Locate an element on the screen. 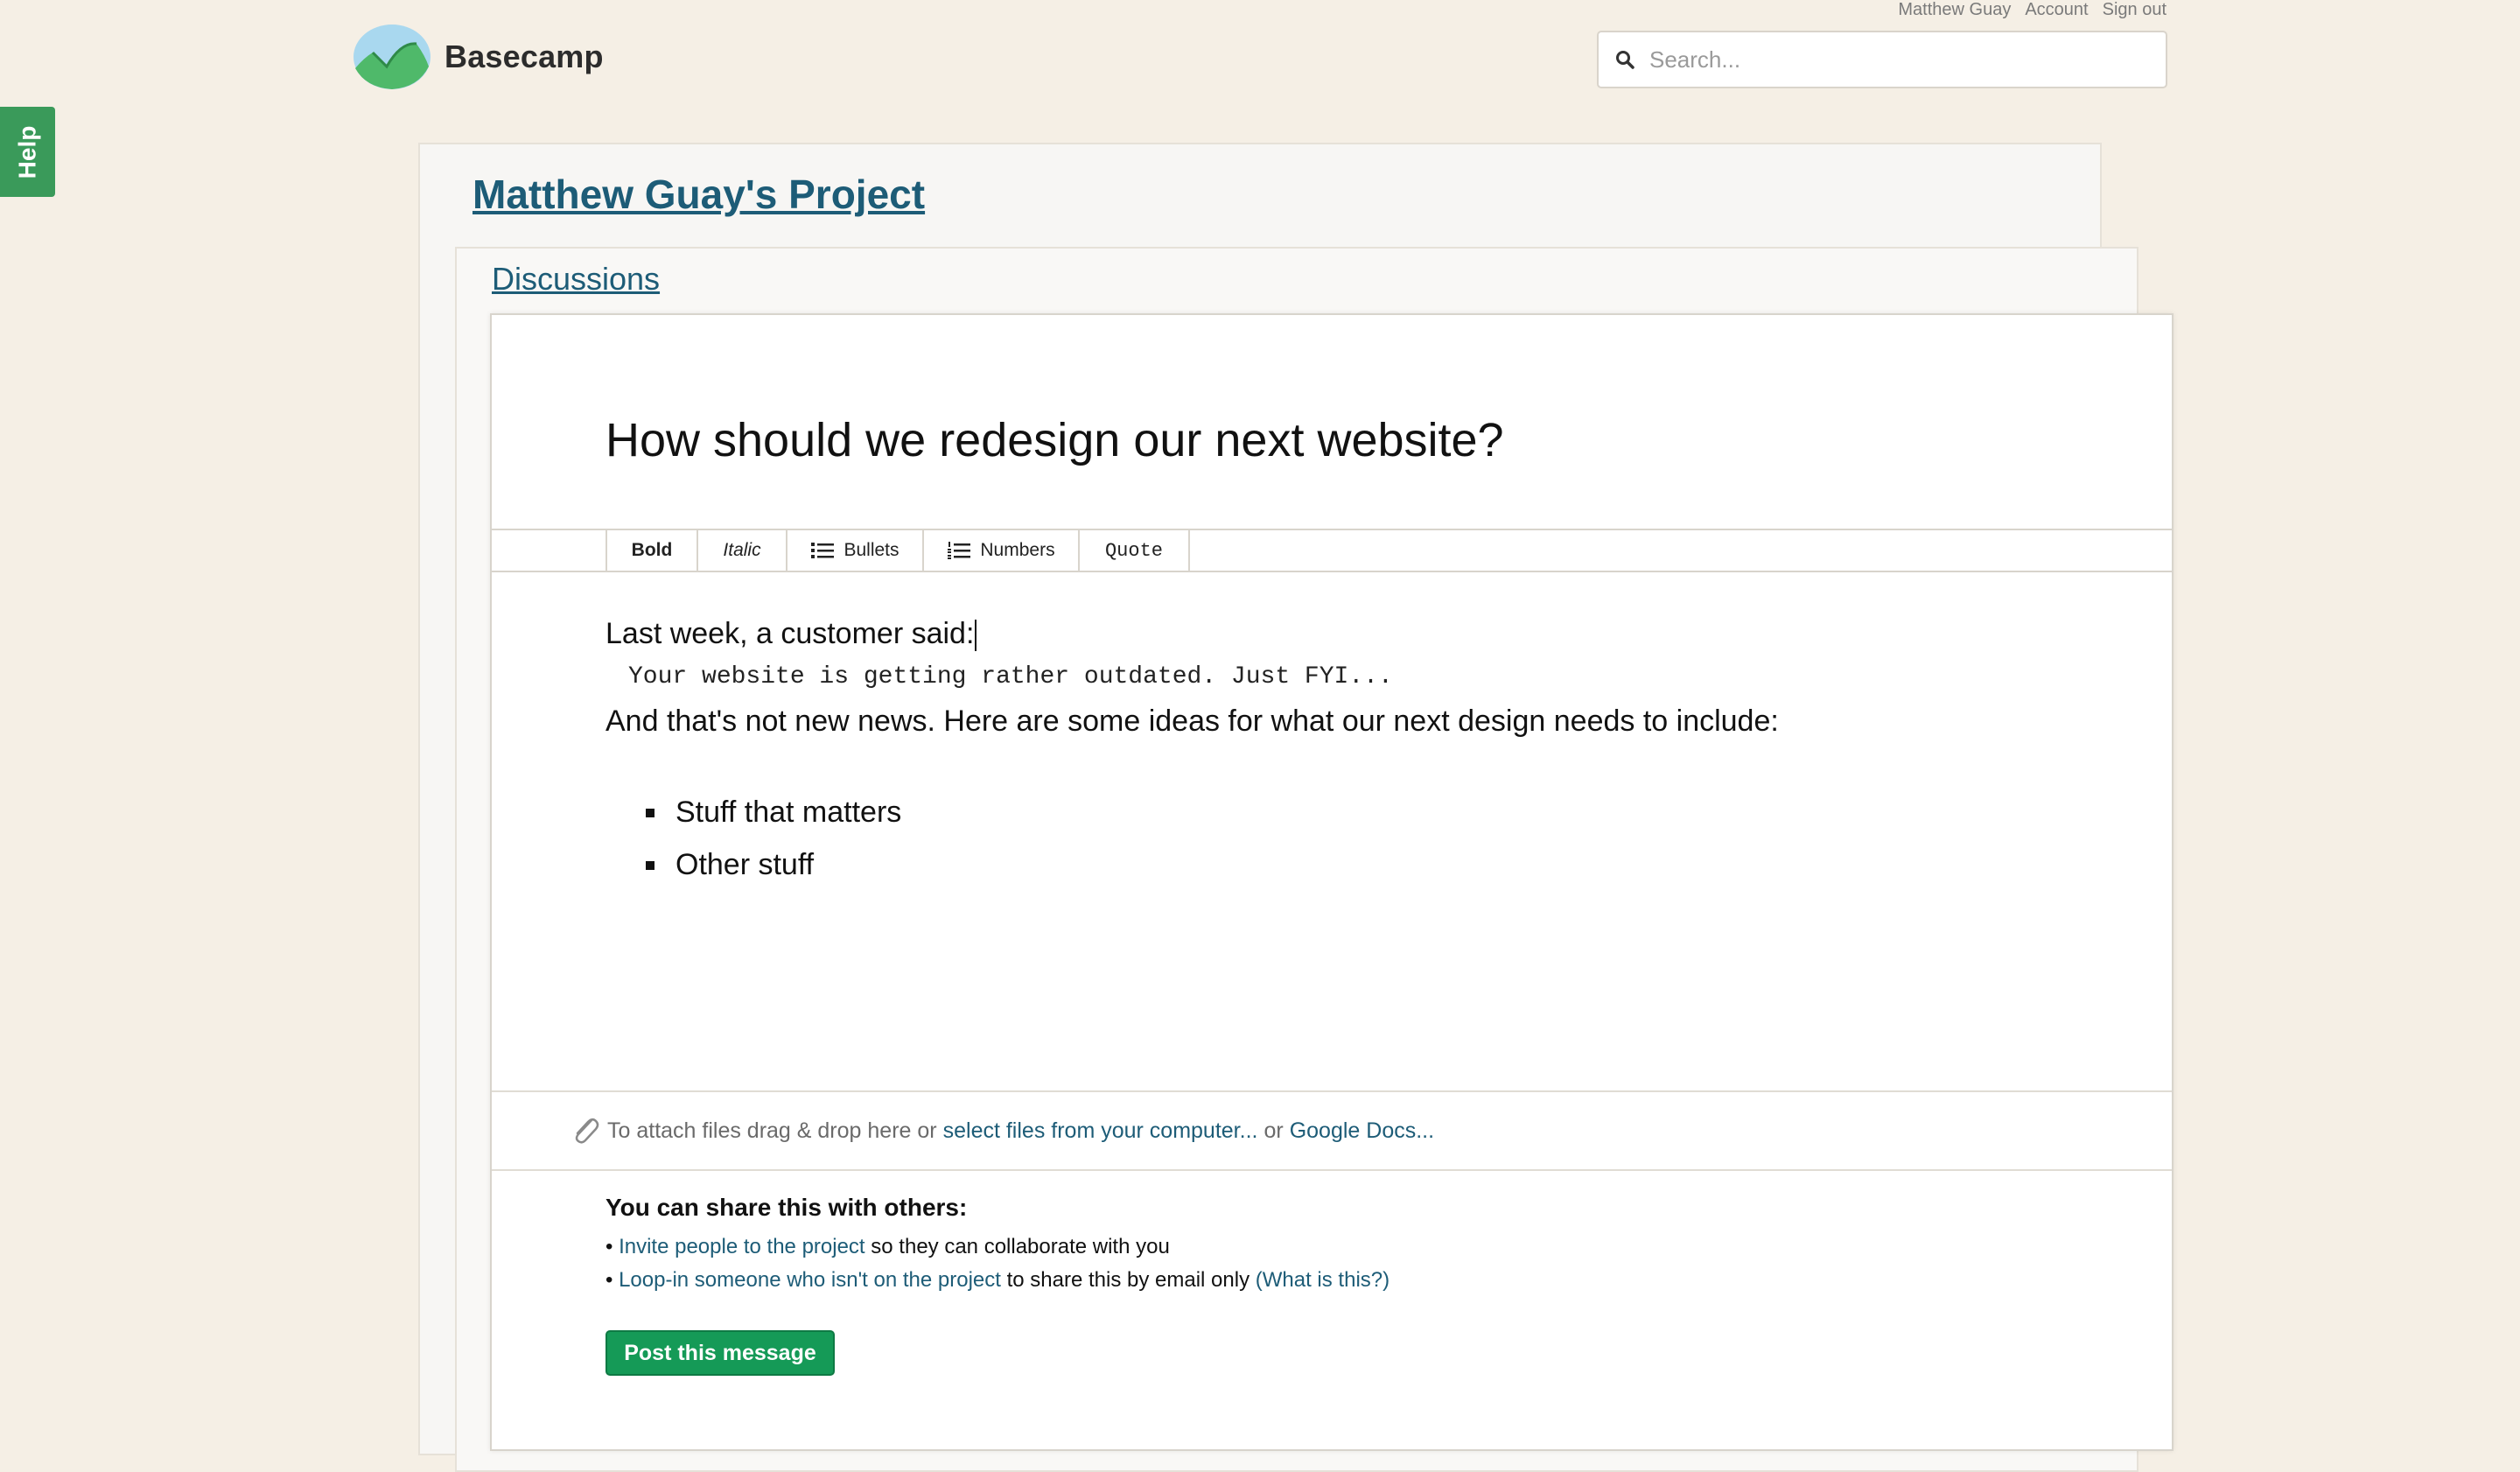 This screenshot has height=1472, width=2520. italic-button: Italic is located at coordinates (743, 550).